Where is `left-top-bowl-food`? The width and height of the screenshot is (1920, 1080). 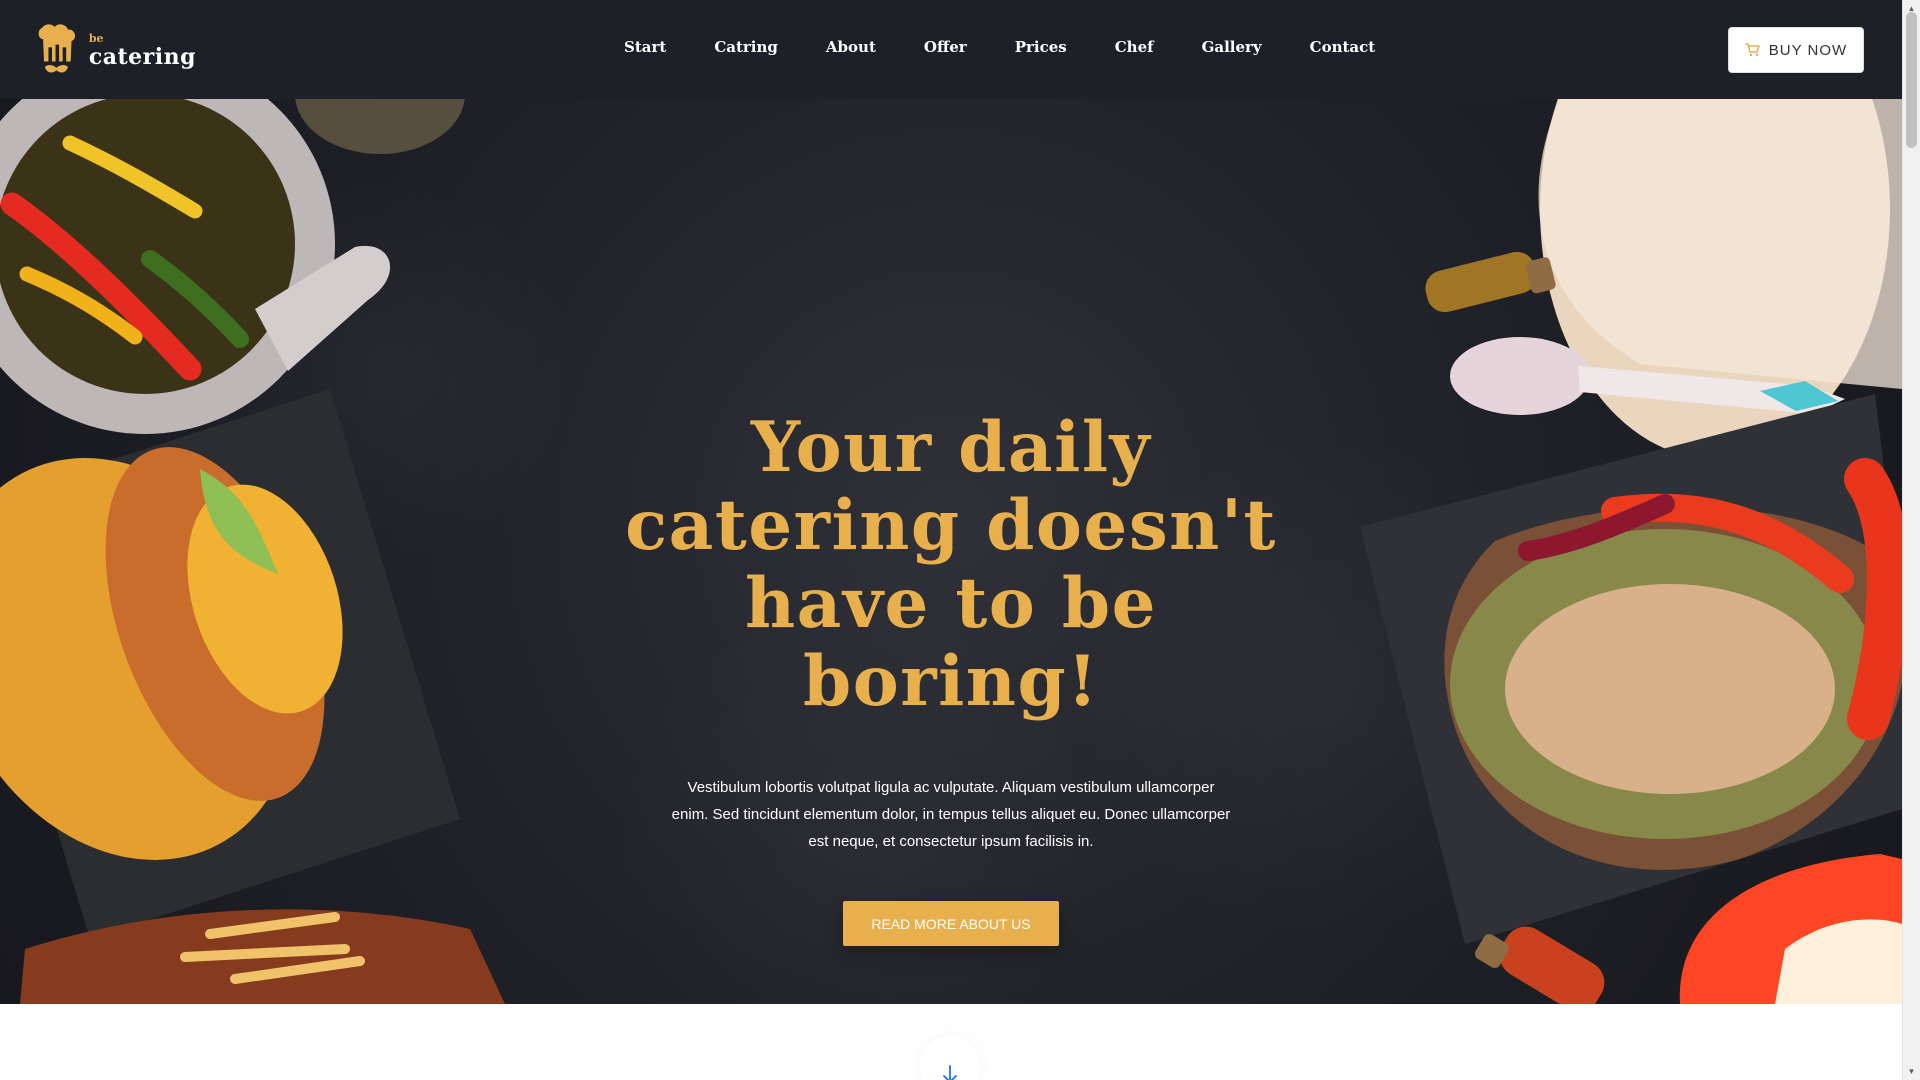
left-top-bowl-food is located at coordinates (147, 246).